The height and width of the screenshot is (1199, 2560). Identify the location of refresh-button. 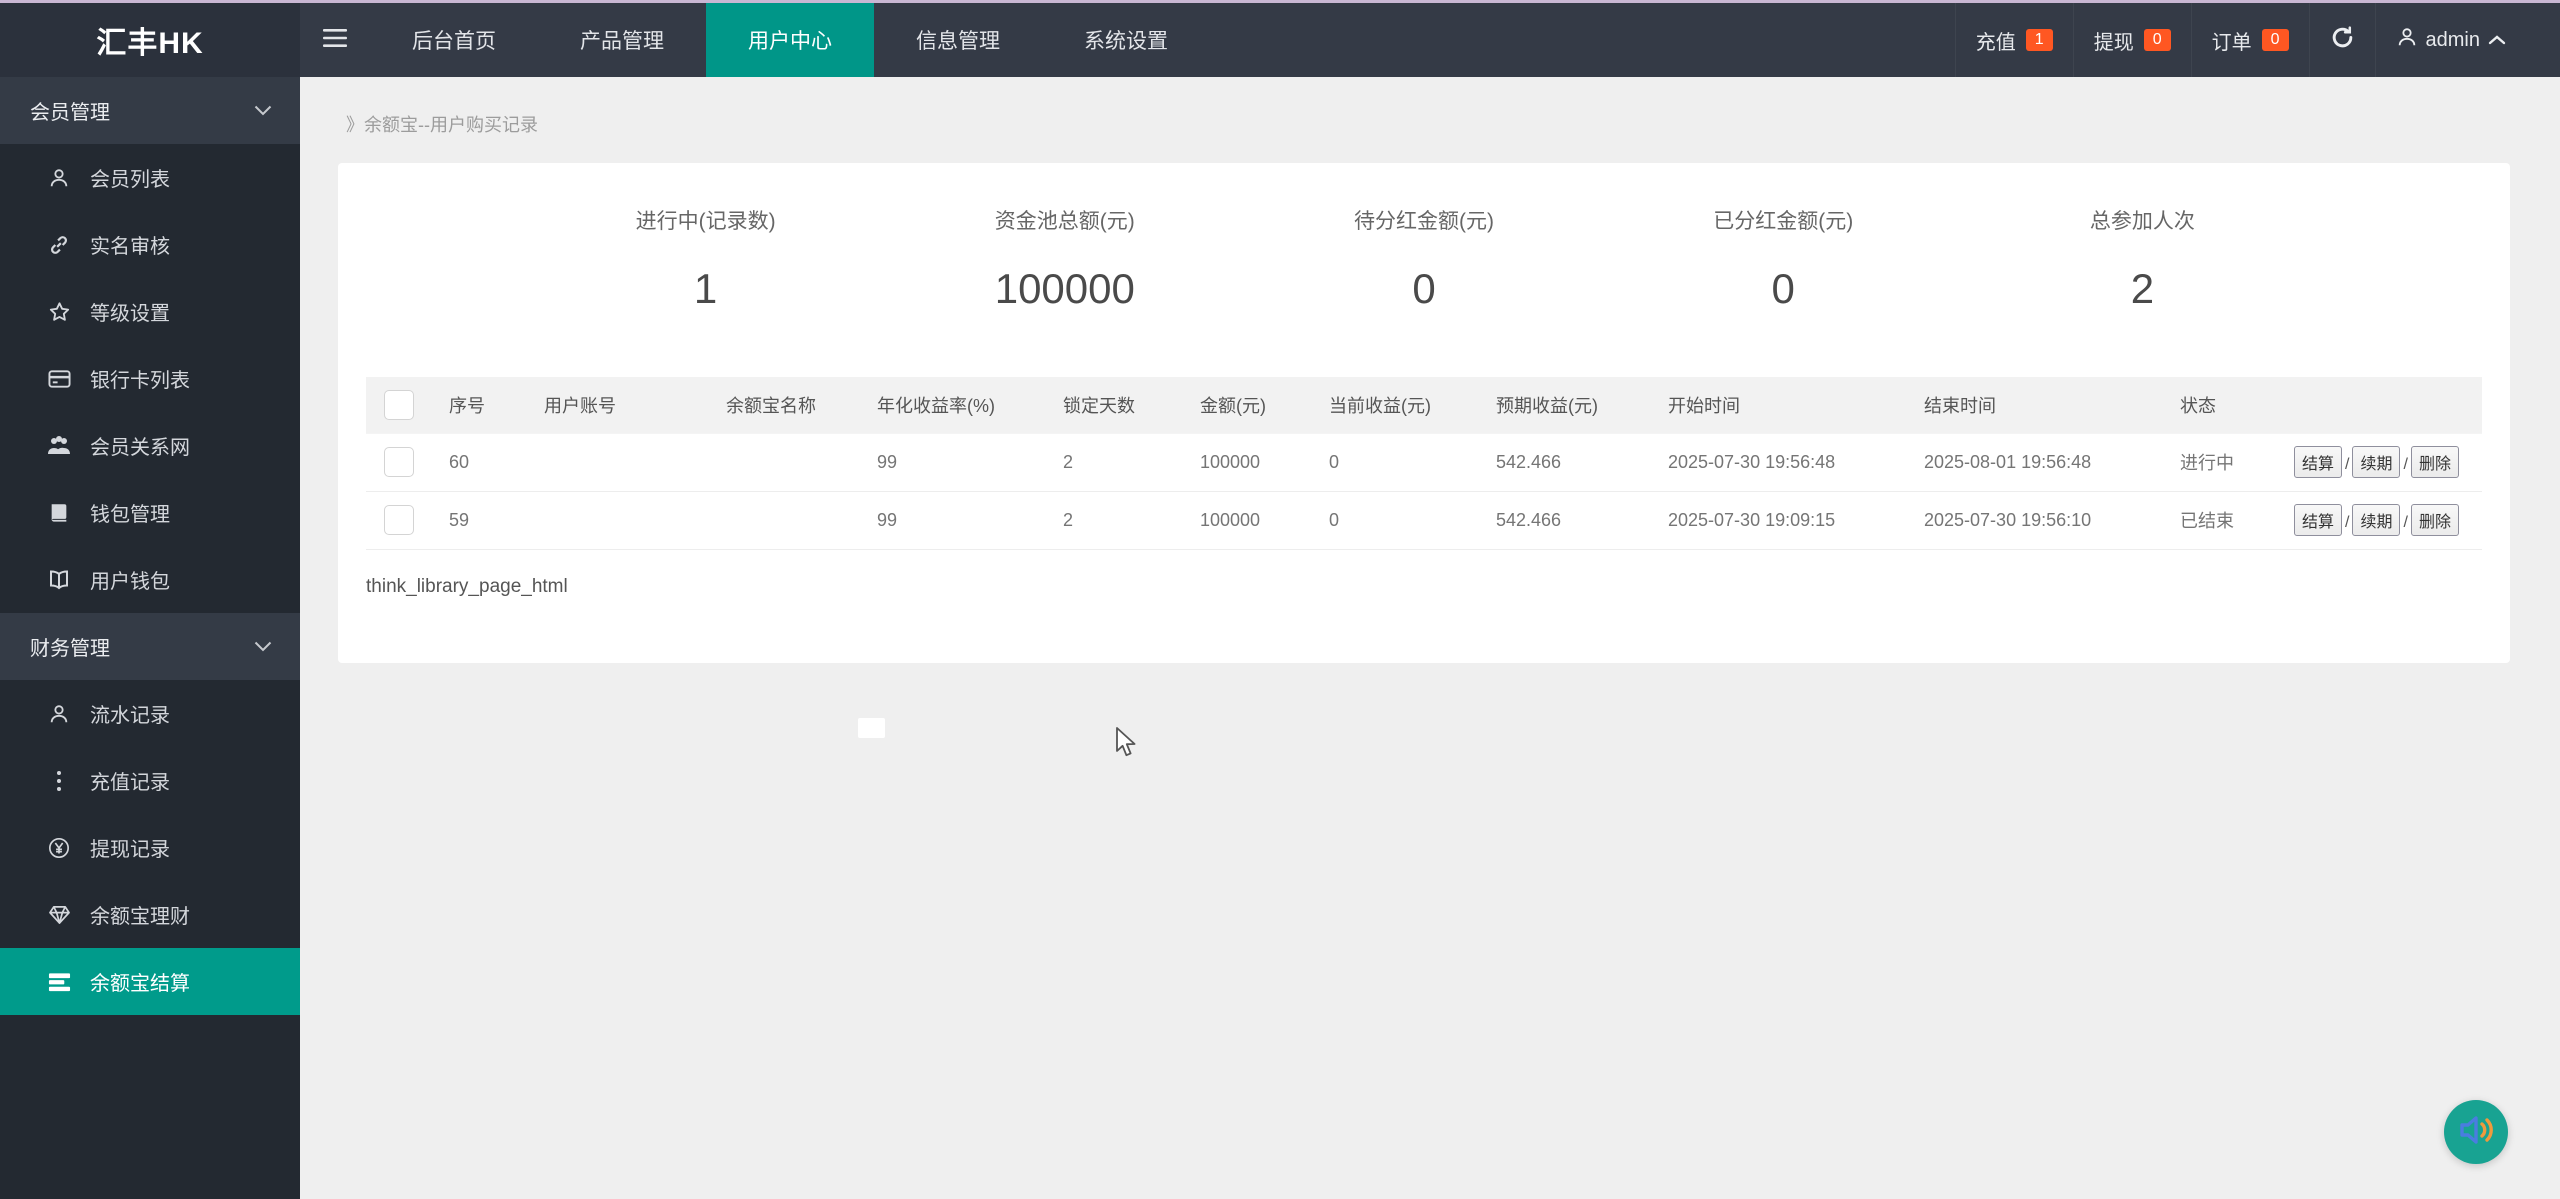
(2341, 40).